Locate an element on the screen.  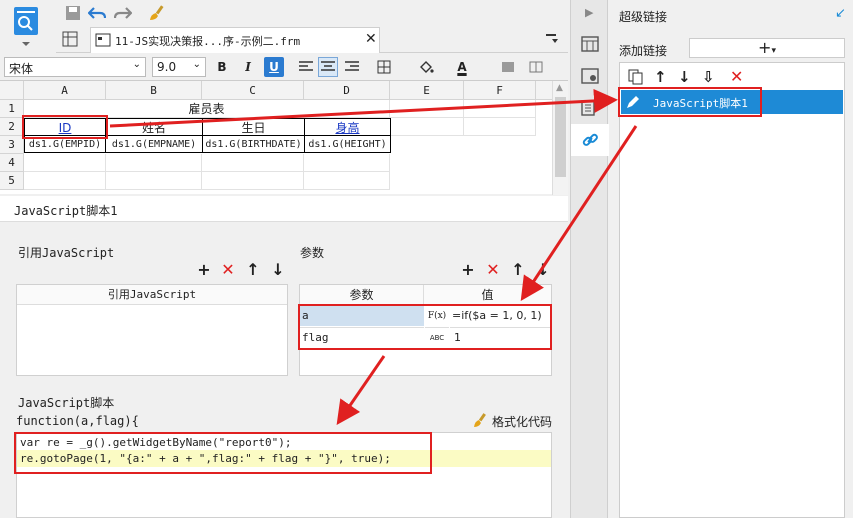
format-code-button: 格式化代码 is located at coordinates (512, 421).